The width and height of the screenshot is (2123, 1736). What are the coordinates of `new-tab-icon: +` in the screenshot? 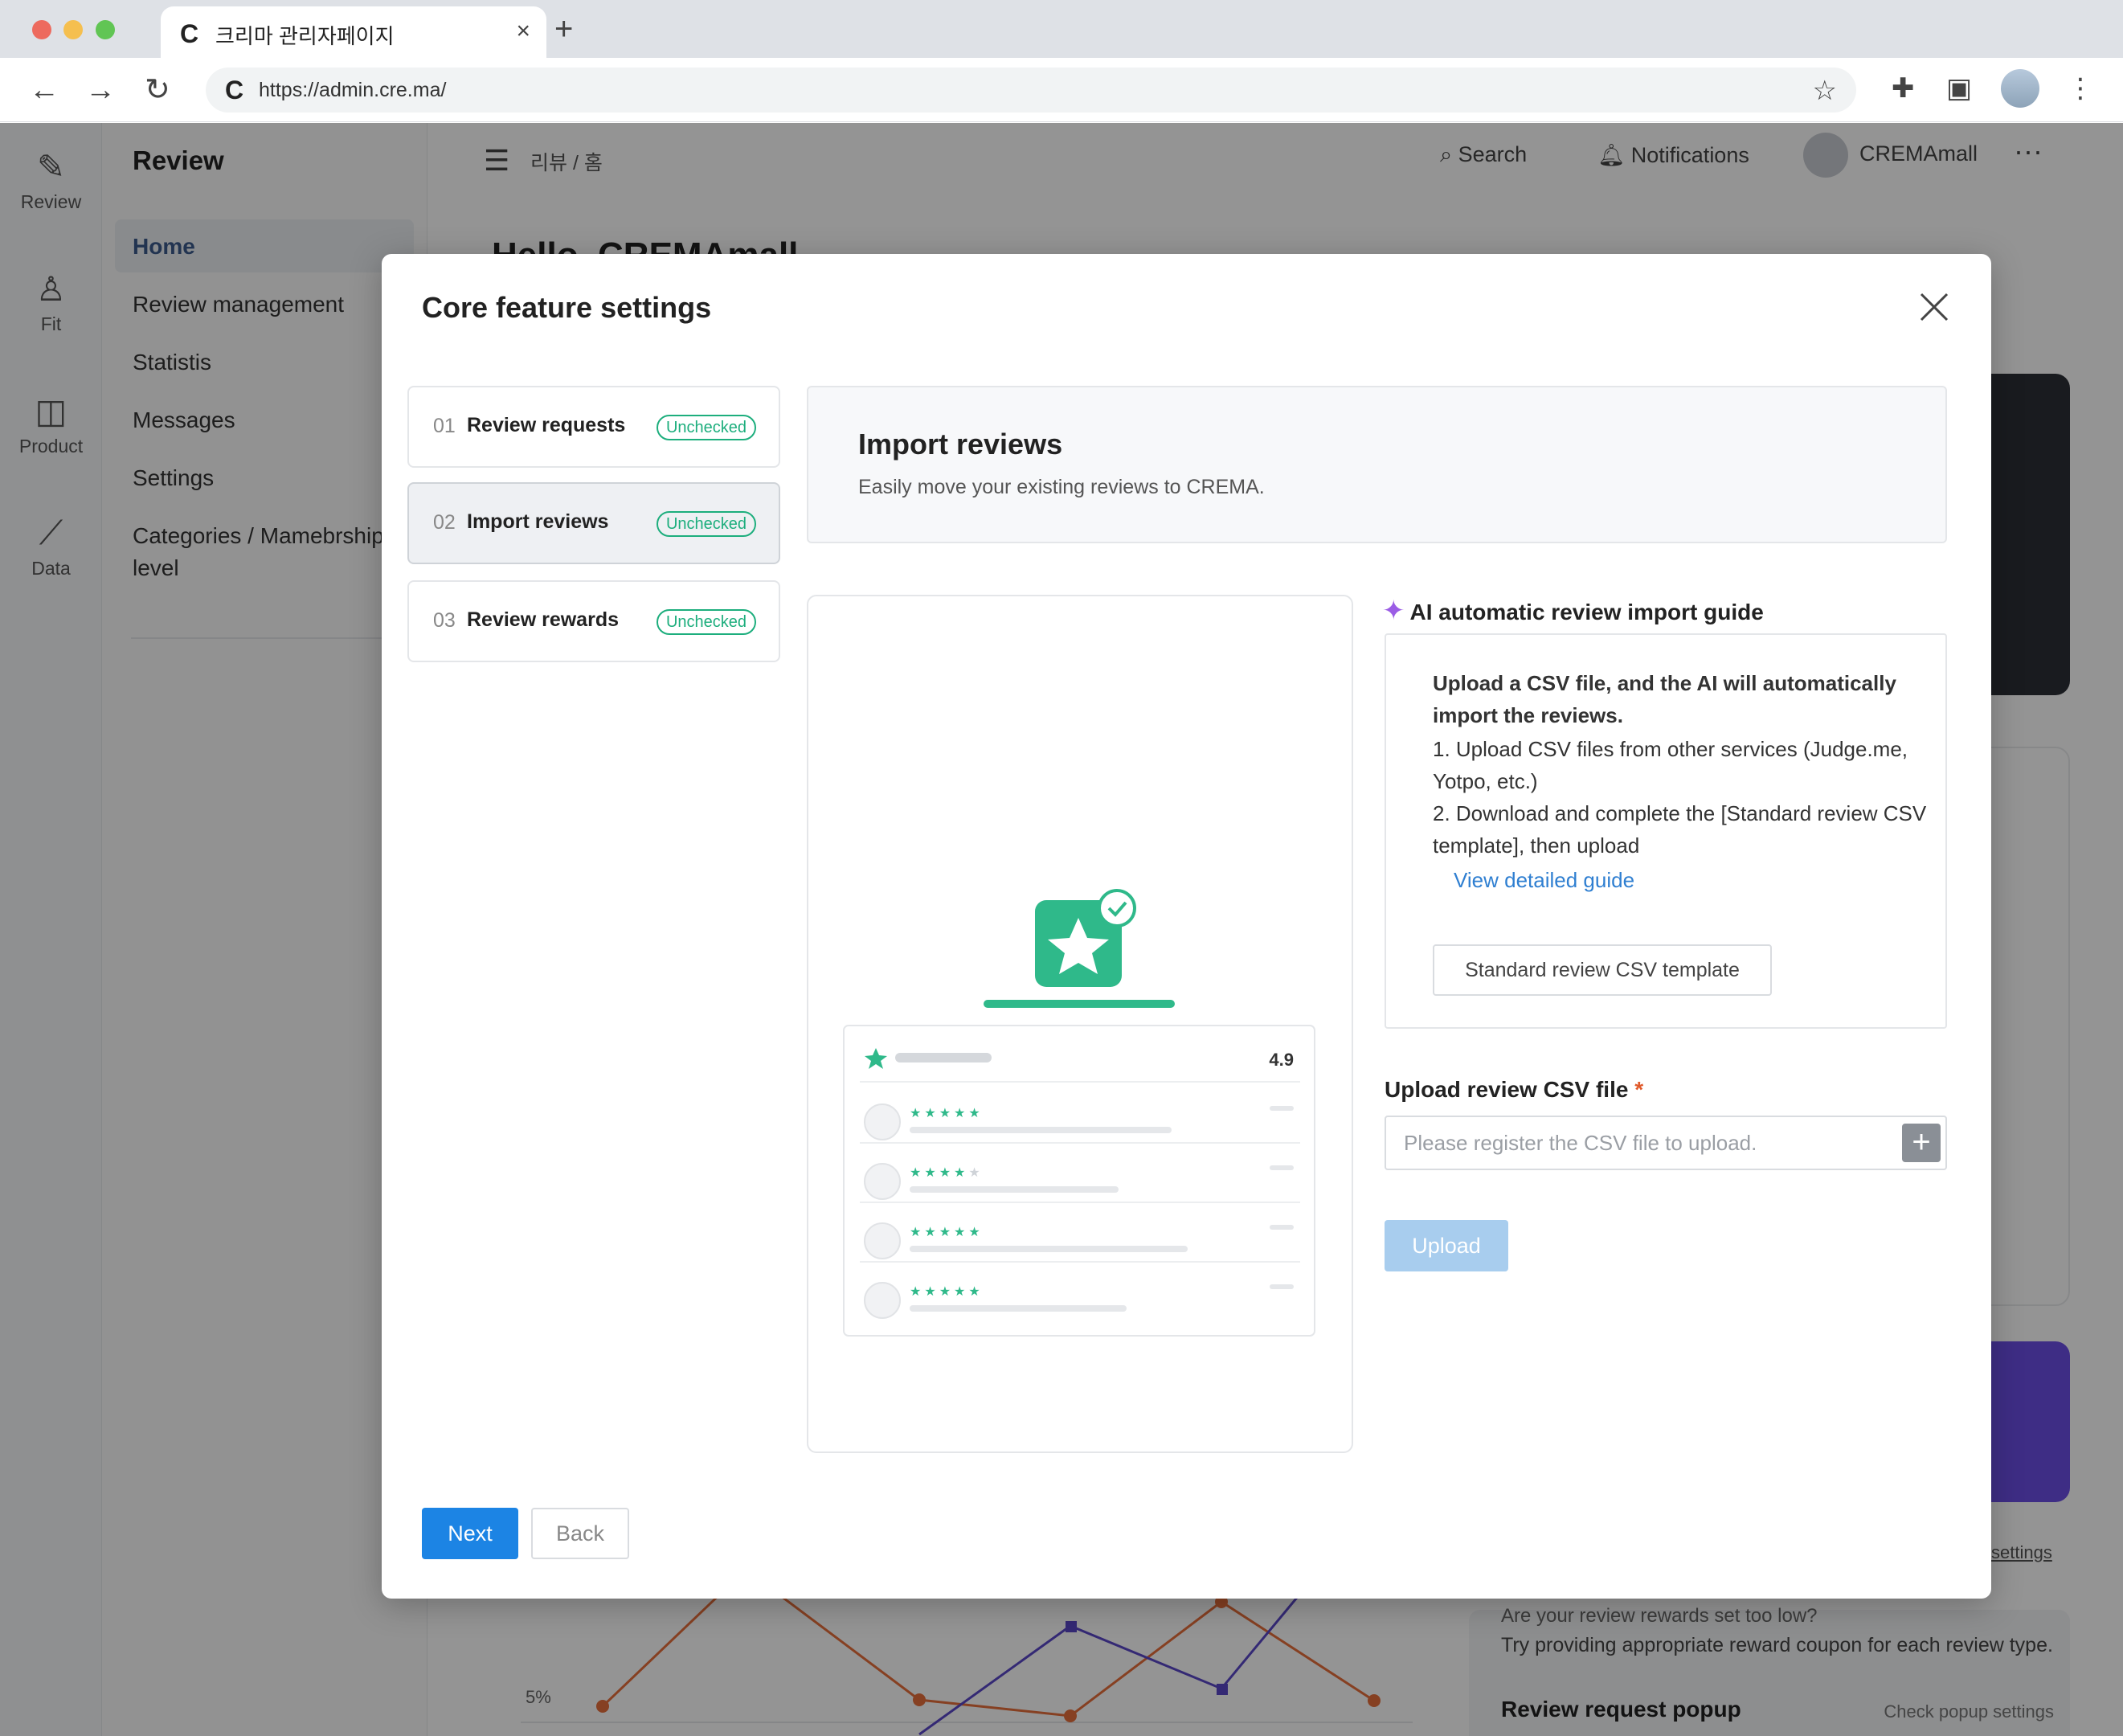 It's located at (563, 29).